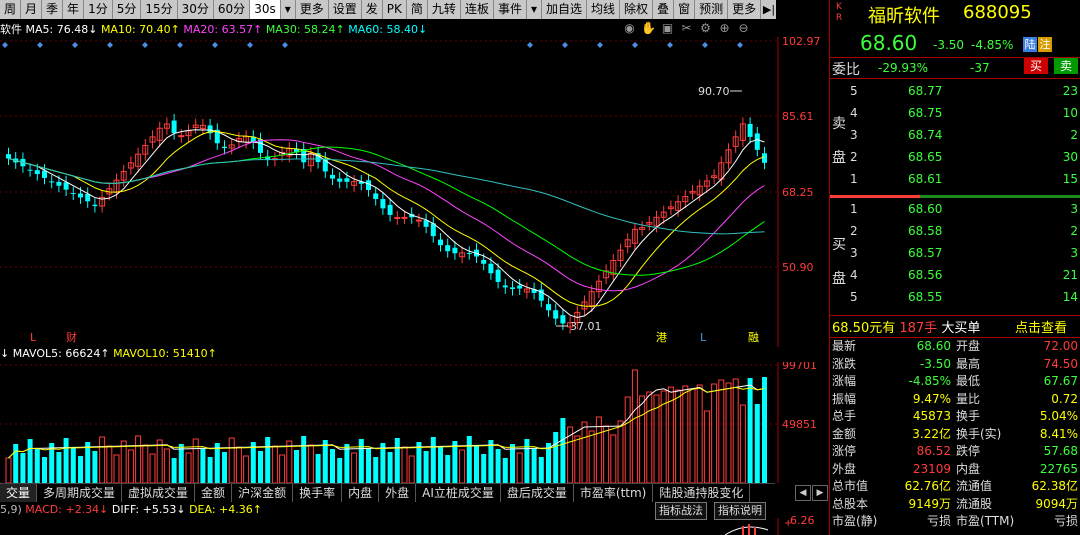 The width and height of the screenshot is (1080, 535). Describe the element at coordinates (318, 493) in the screenshot. I see `indicator-tab: 换手率` at that location.